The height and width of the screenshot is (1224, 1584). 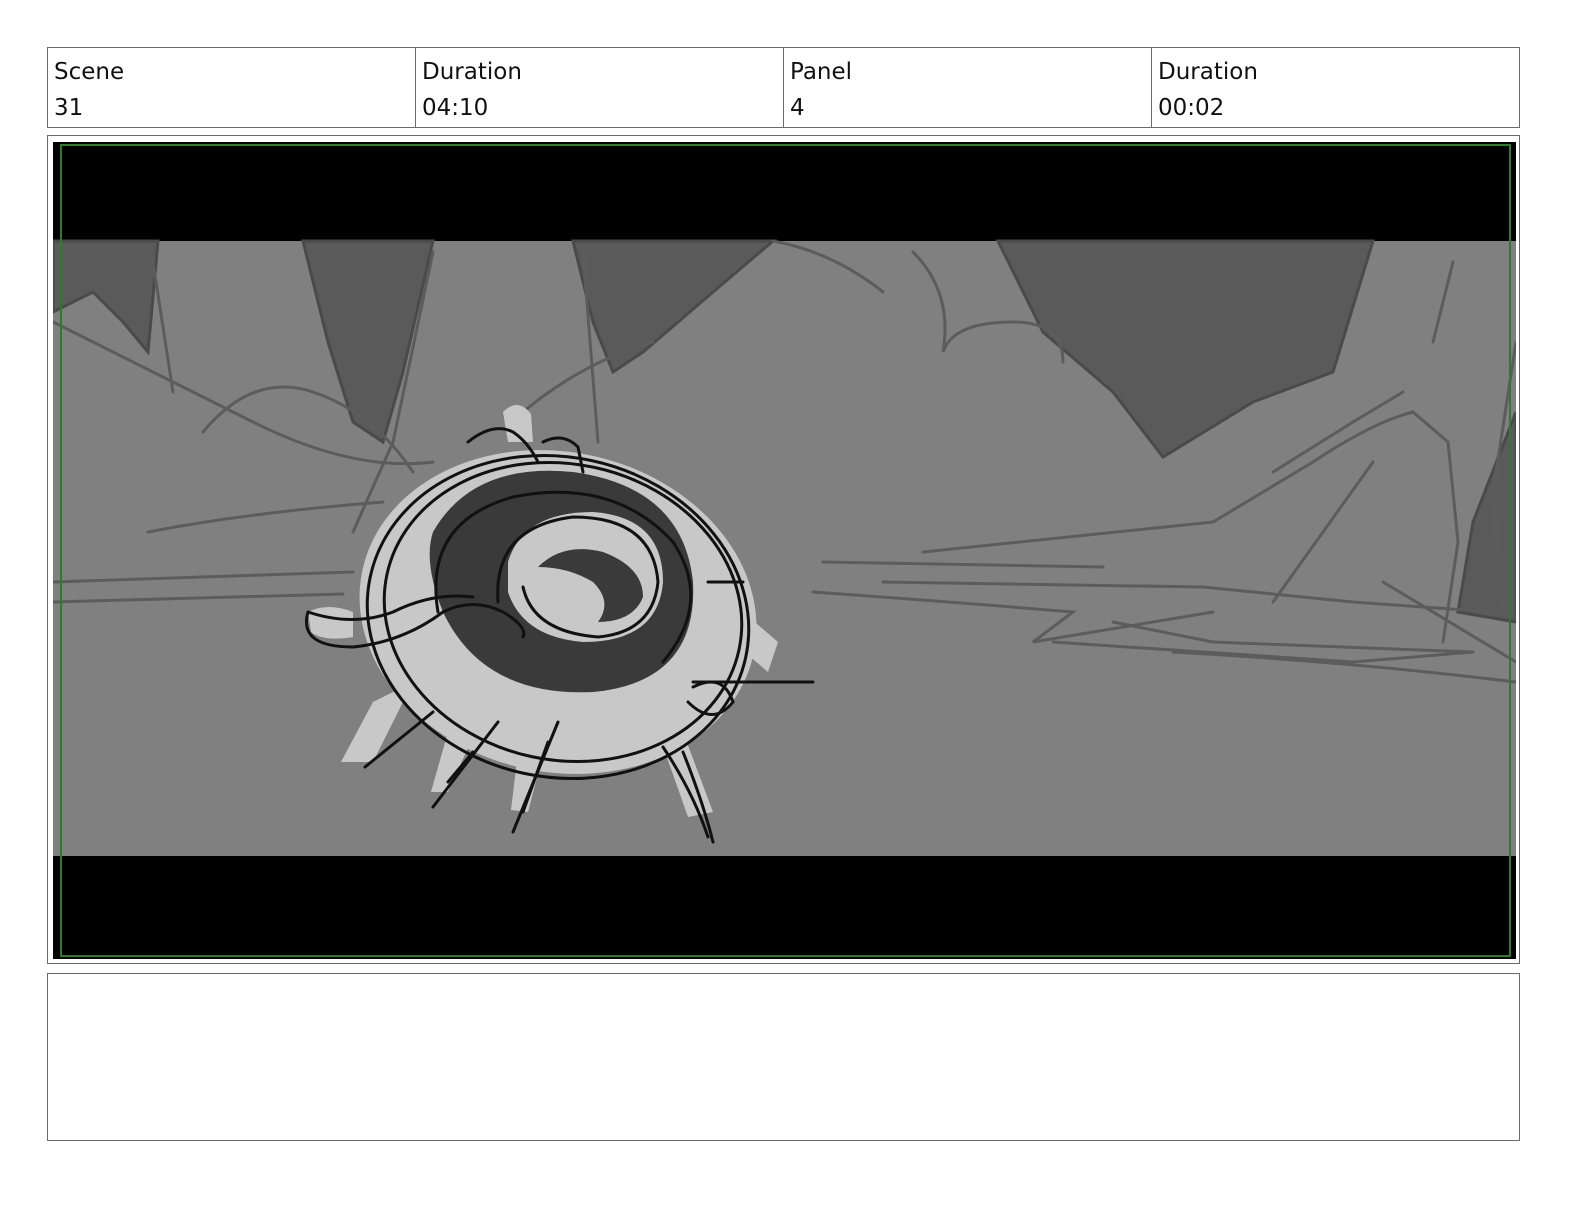 I want to click on scene-label: Scene, so click(x=89, y=72).